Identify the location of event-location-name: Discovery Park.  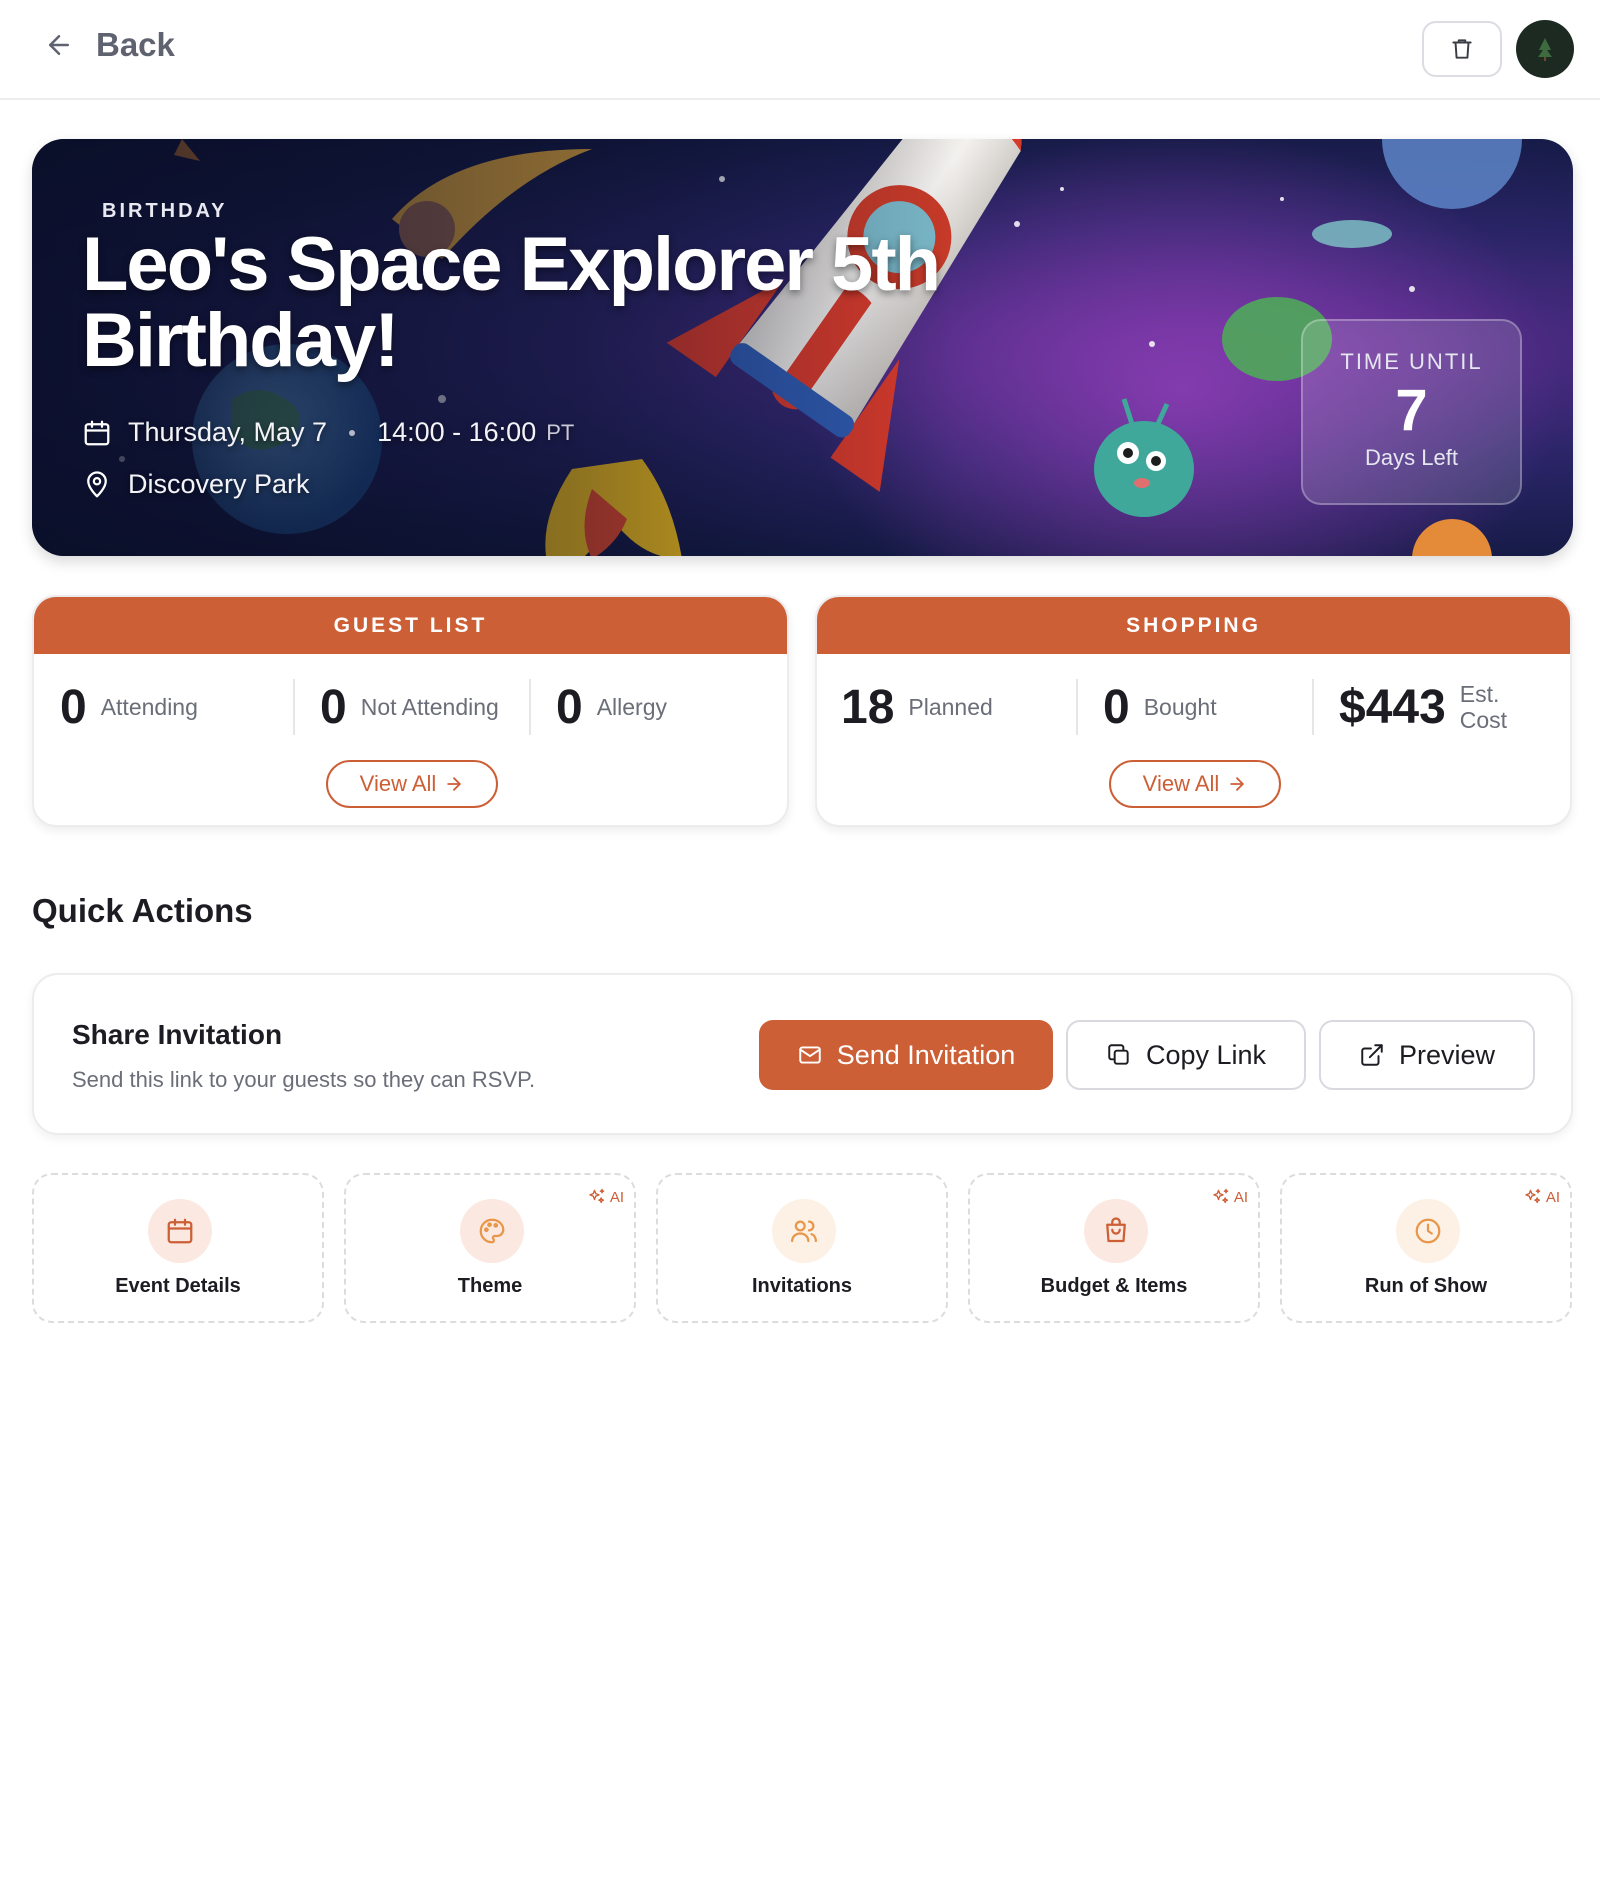
(219, 484).